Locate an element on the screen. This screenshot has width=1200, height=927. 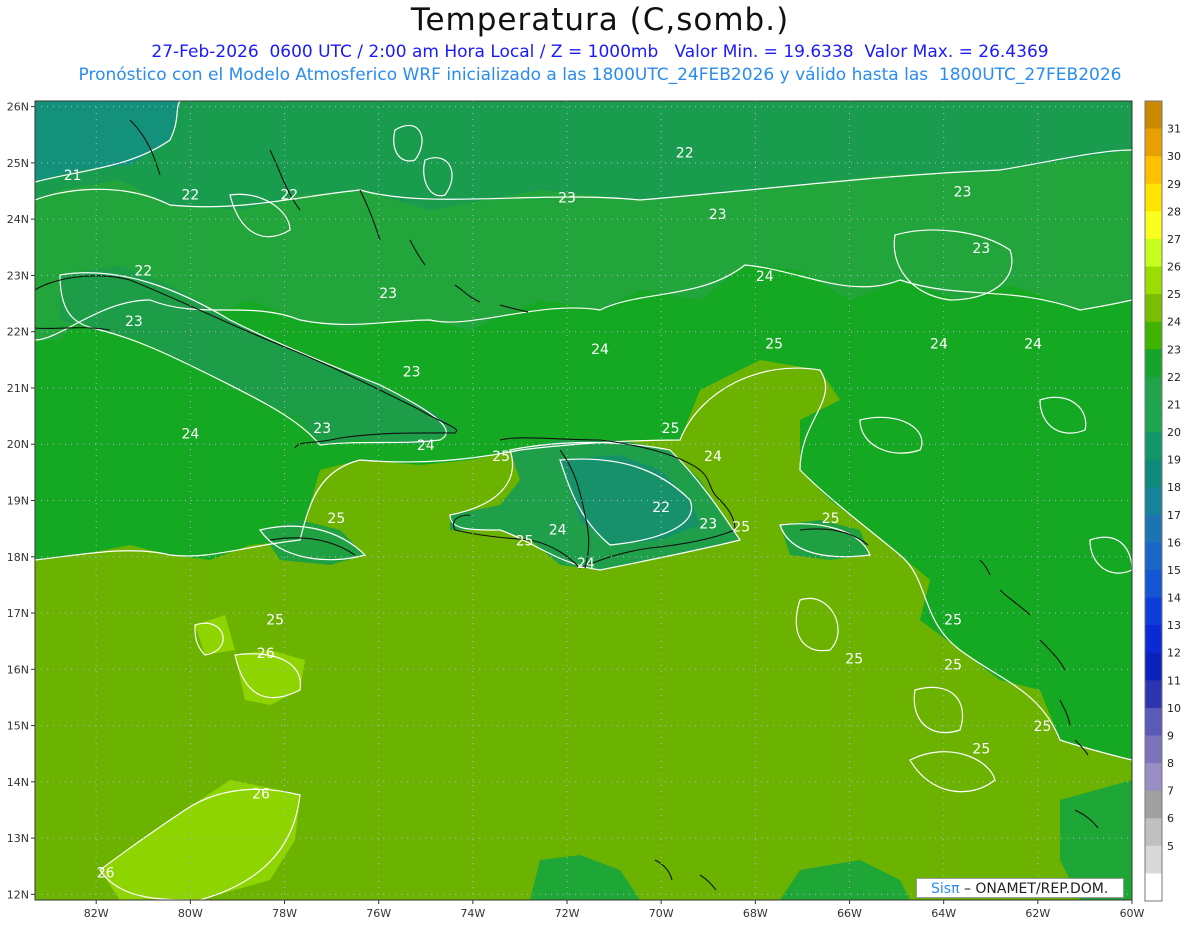
lat-label: 20N is located at coordinates (18, 444).